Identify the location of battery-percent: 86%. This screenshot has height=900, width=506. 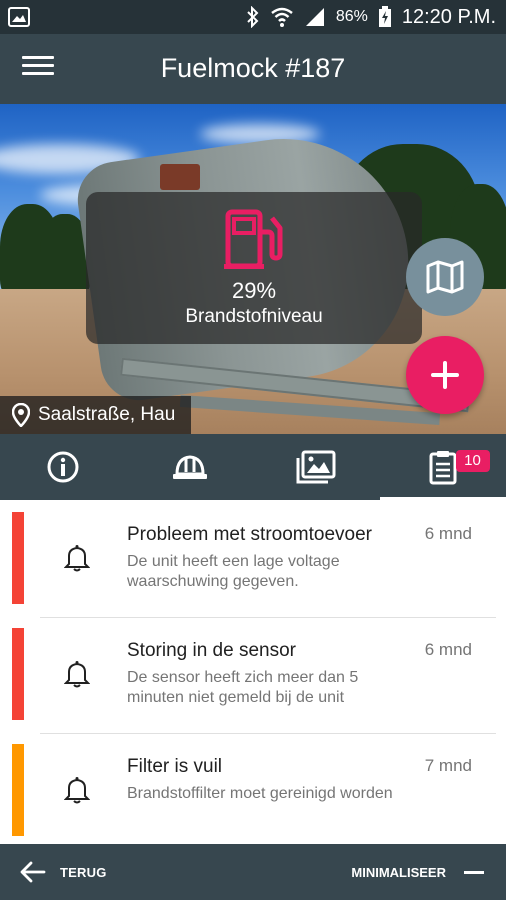
(351, 16).